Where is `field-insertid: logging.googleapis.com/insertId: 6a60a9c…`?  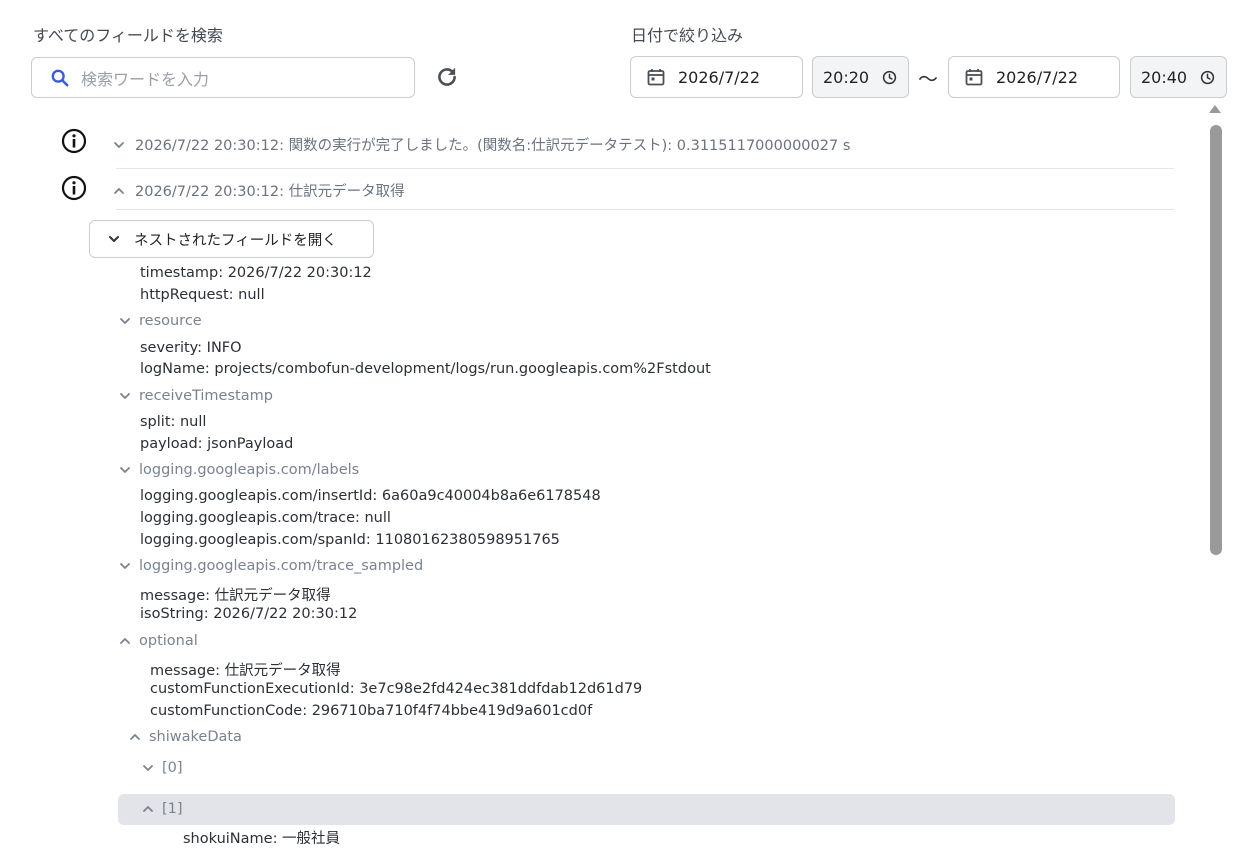
field-insertid: logging.googleapis.com/insertId: 6a60a9c… is located at coordinates (370, 496).